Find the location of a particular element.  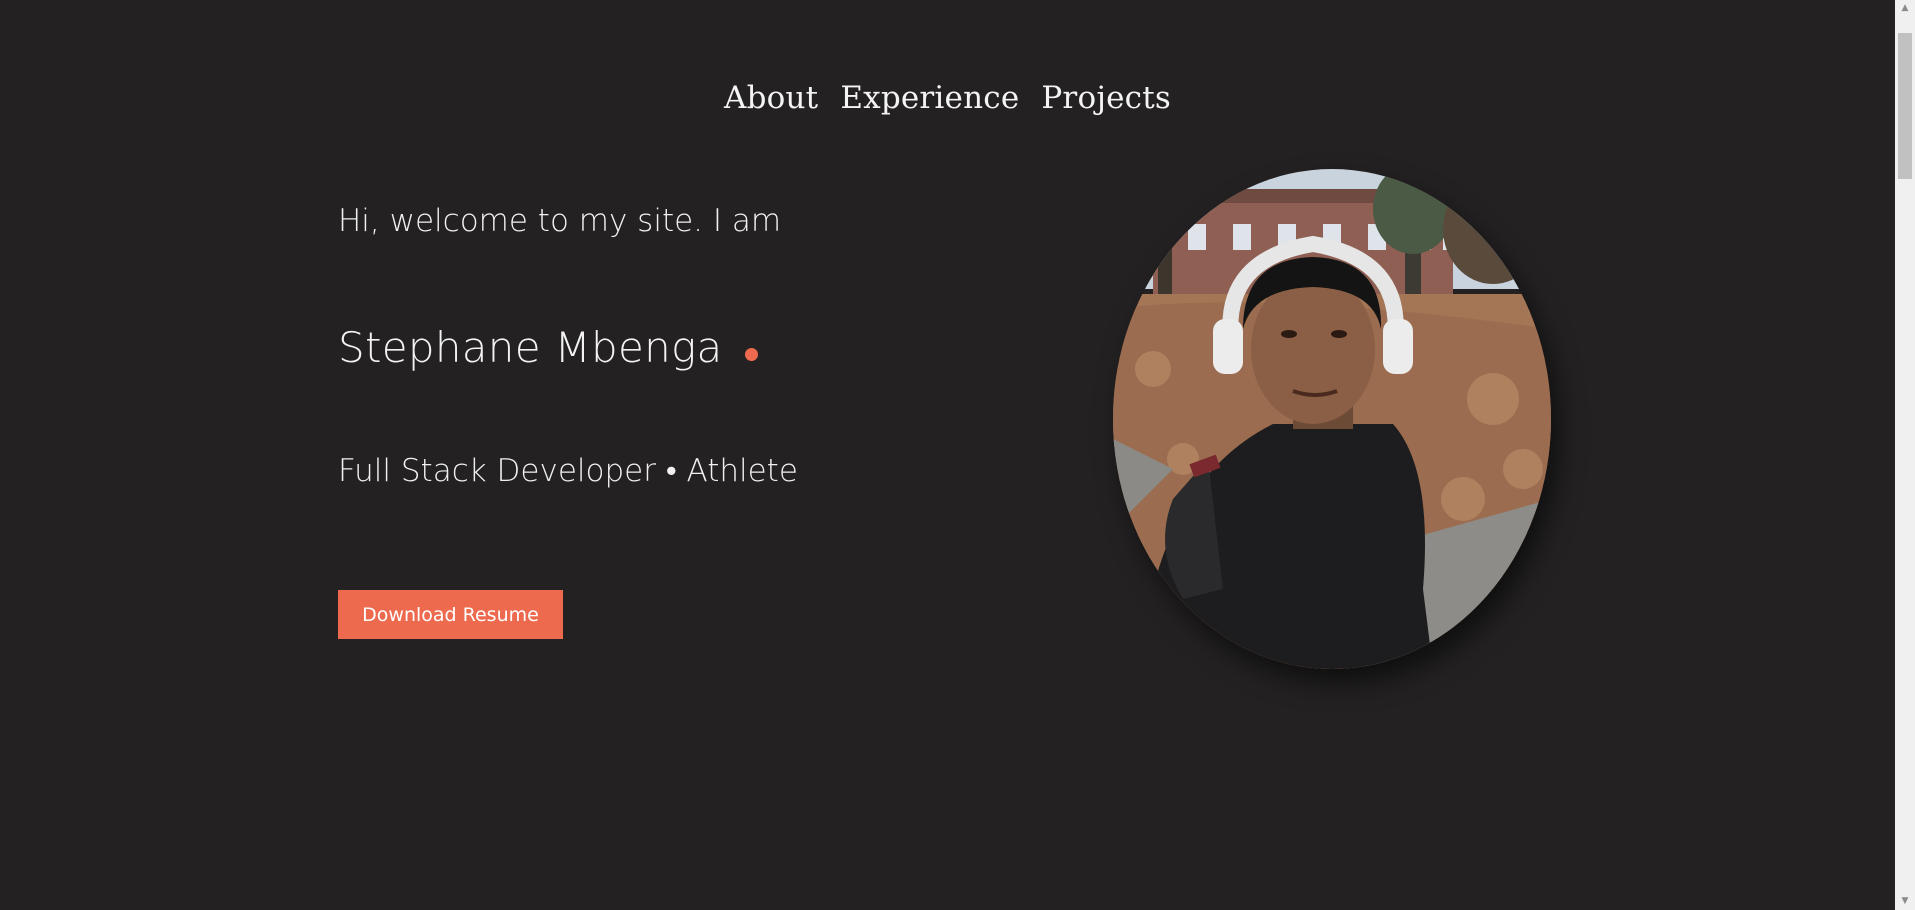

hero-name: Stephane Mbenga is located at coordinates (530, 347).